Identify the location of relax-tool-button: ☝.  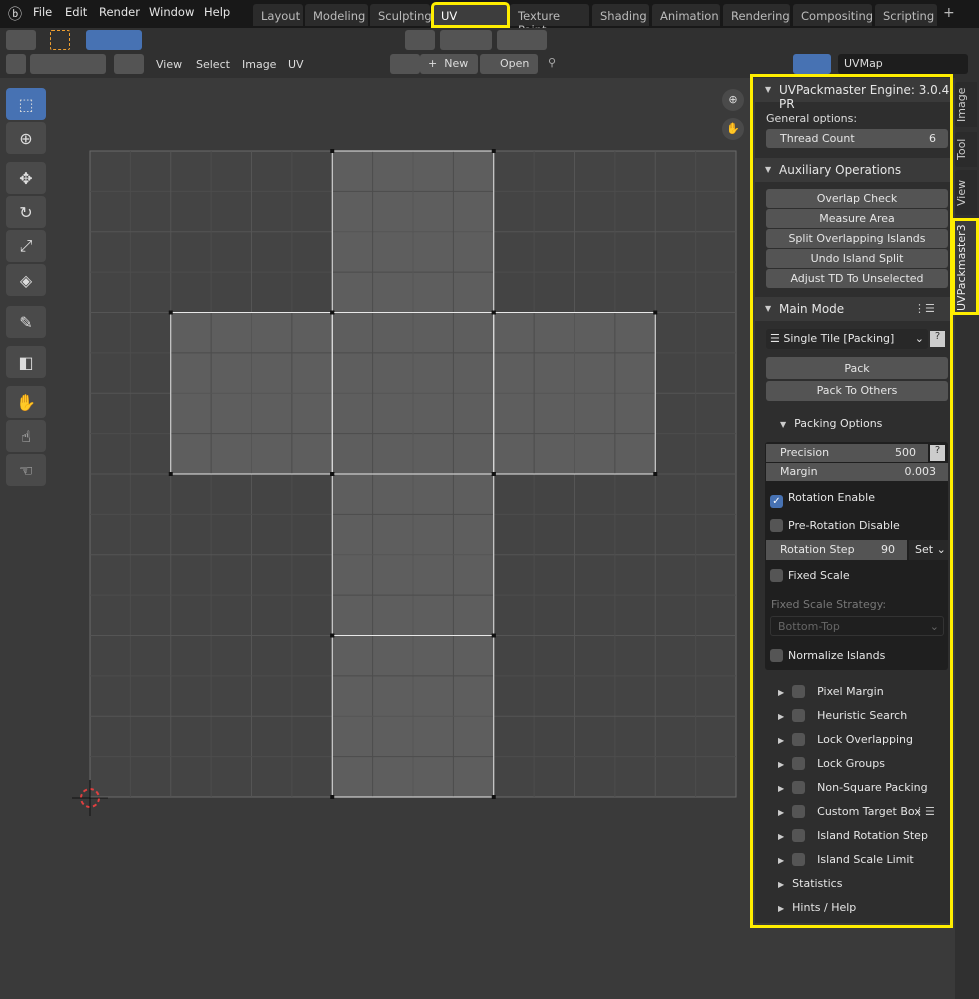
(26, 436).